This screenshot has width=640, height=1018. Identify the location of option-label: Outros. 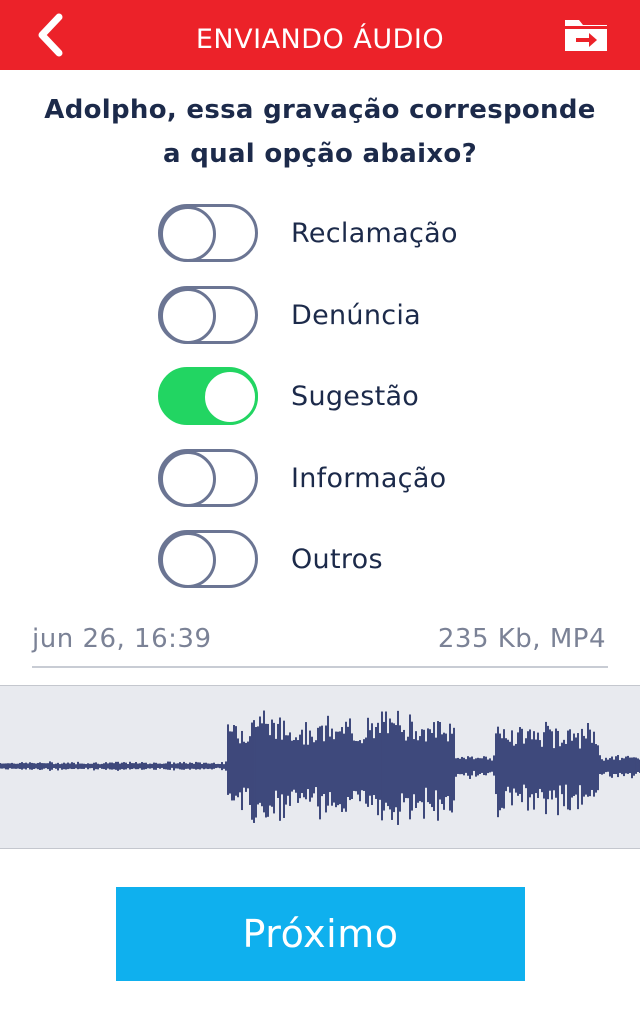
(337, 559).